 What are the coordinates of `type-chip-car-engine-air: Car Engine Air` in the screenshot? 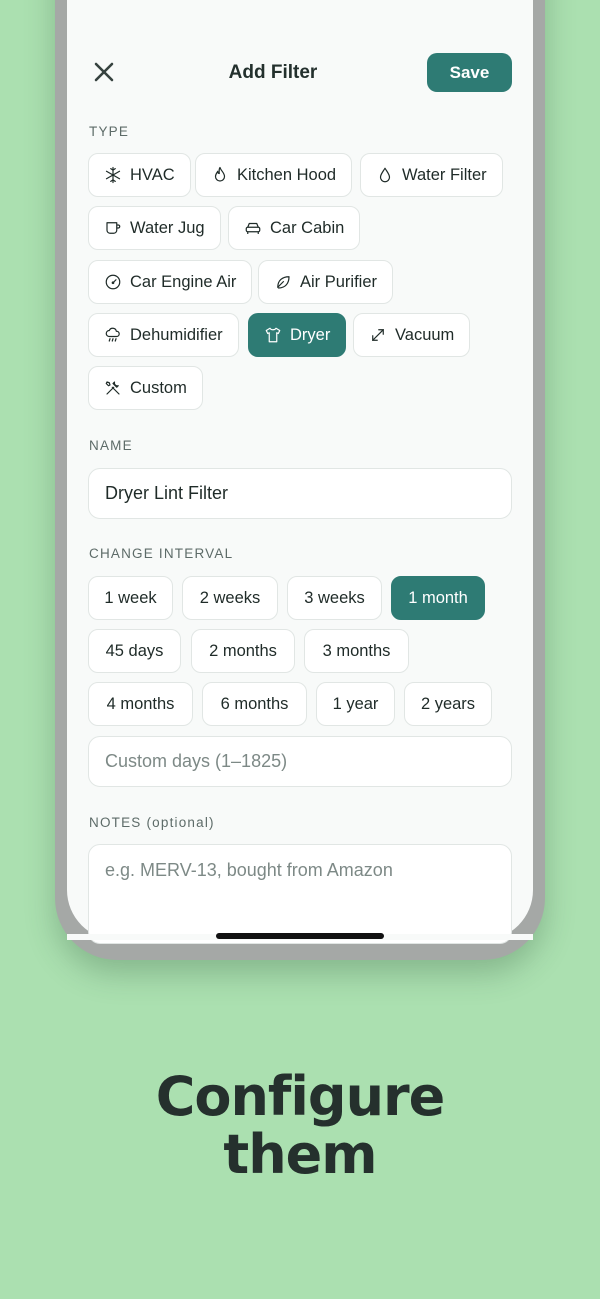 It's located at (170, 282).